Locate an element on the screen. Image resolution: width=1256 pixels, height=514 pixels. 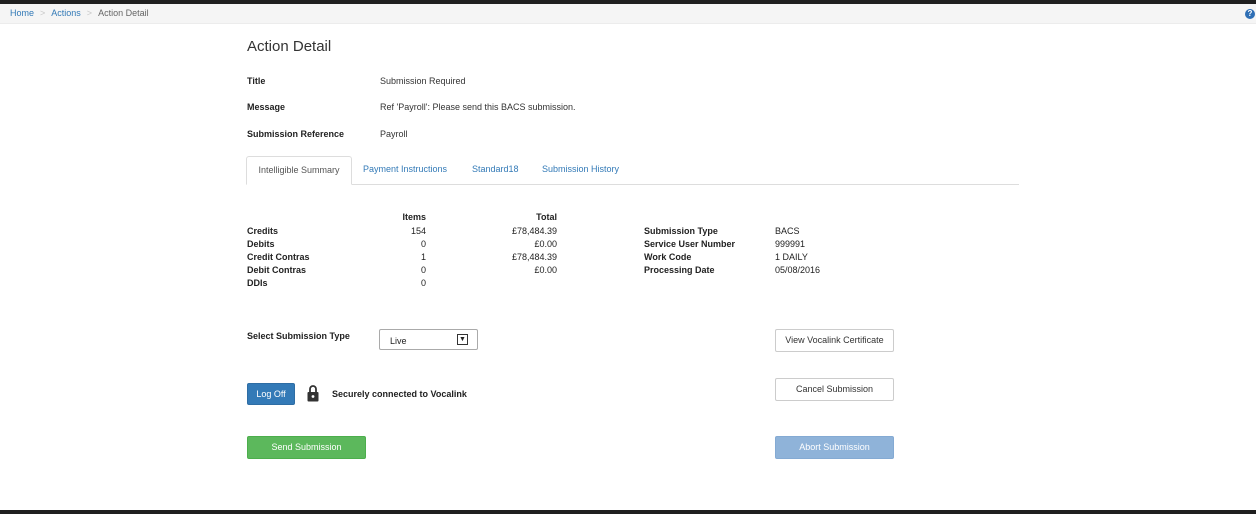
abort-submission-button: Abort Submission is located at coordinates (834, 447).